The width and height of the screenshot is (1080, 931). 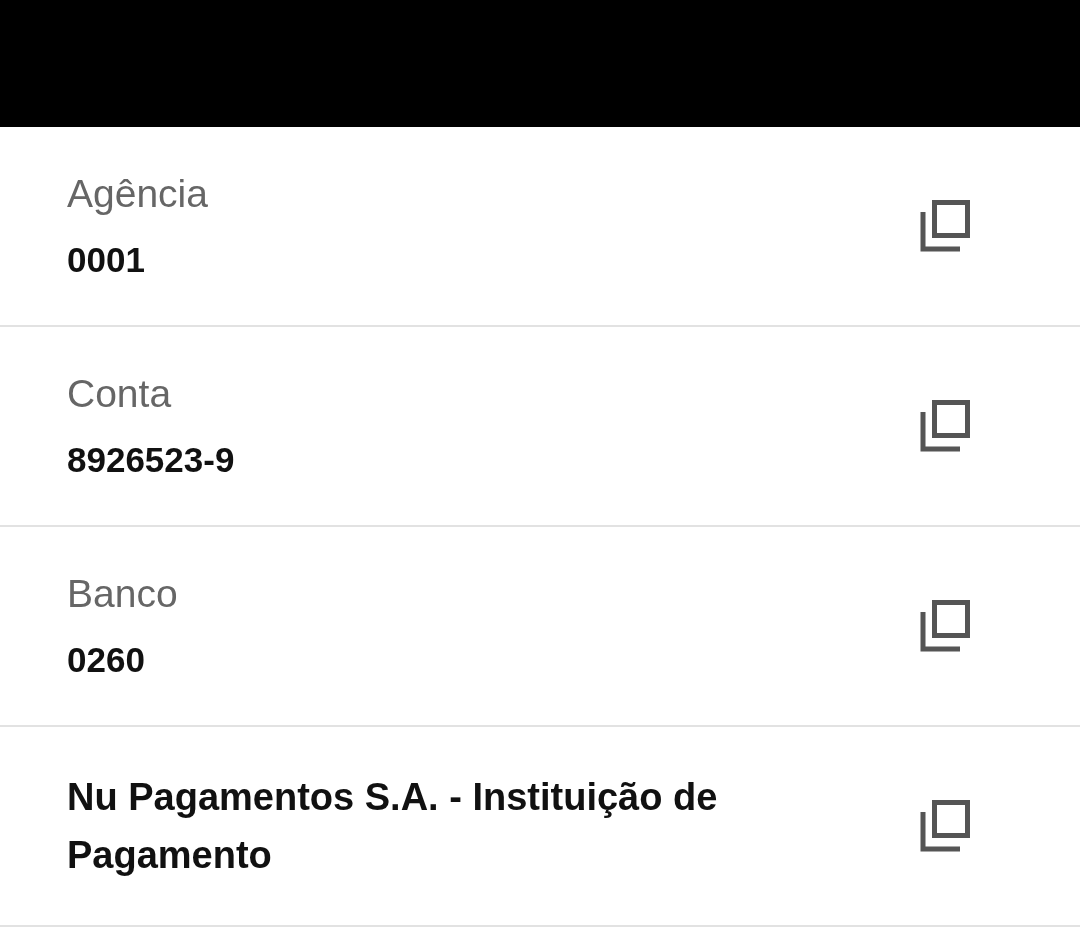 I want to click on field-value: 0260, so click(x=106, y=660).